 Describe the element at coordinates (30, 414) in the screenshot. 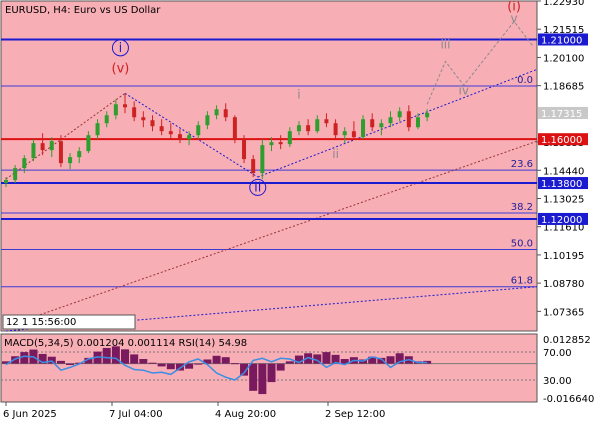

I see `x-tick-label: 6 Jun 2025` at that location.